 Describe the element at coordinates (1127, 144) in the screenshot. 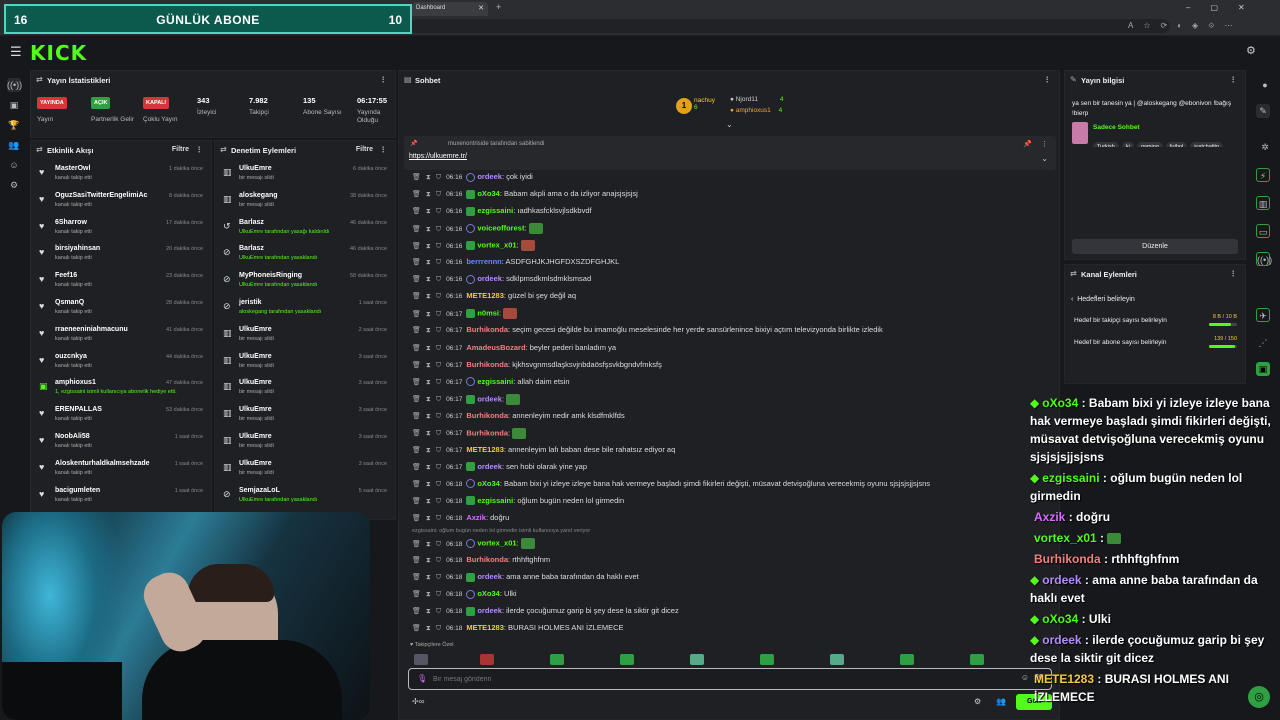

I see `stream-tag: ki` at that location.